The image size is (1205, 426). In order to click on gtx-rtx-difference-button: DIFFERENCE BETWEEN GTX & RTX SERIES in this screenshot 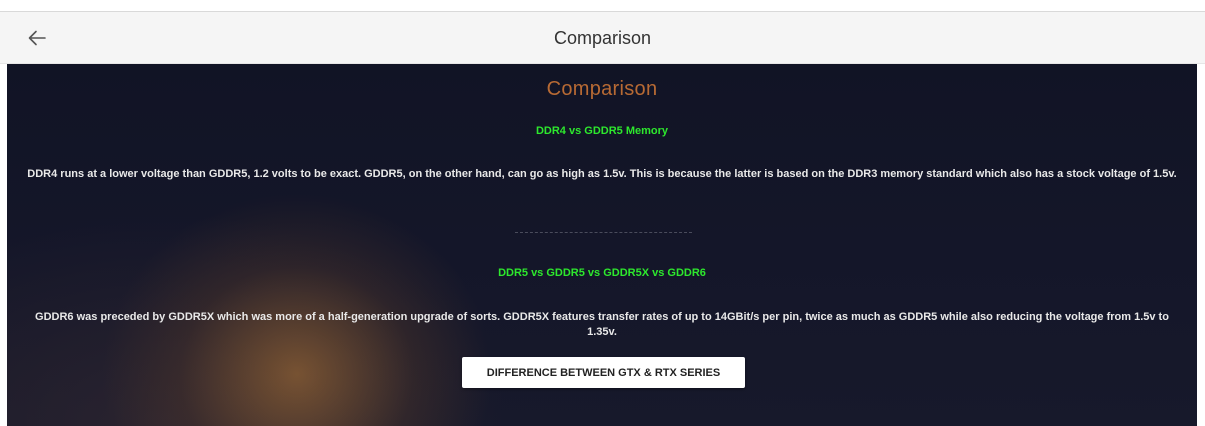, I will do `click(603, 372)`.